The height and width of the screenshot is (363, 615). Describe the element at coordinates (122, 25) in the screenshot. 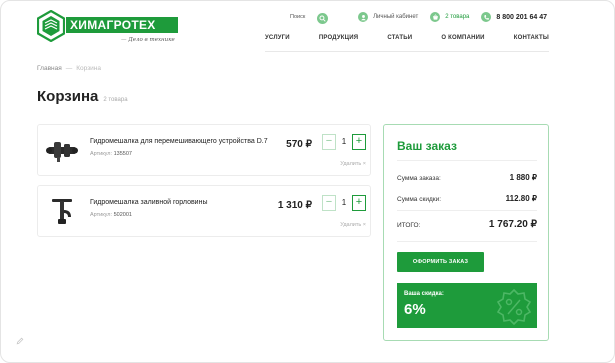

I see `logo-text: ХИМАГРОТЕХ` at that location.